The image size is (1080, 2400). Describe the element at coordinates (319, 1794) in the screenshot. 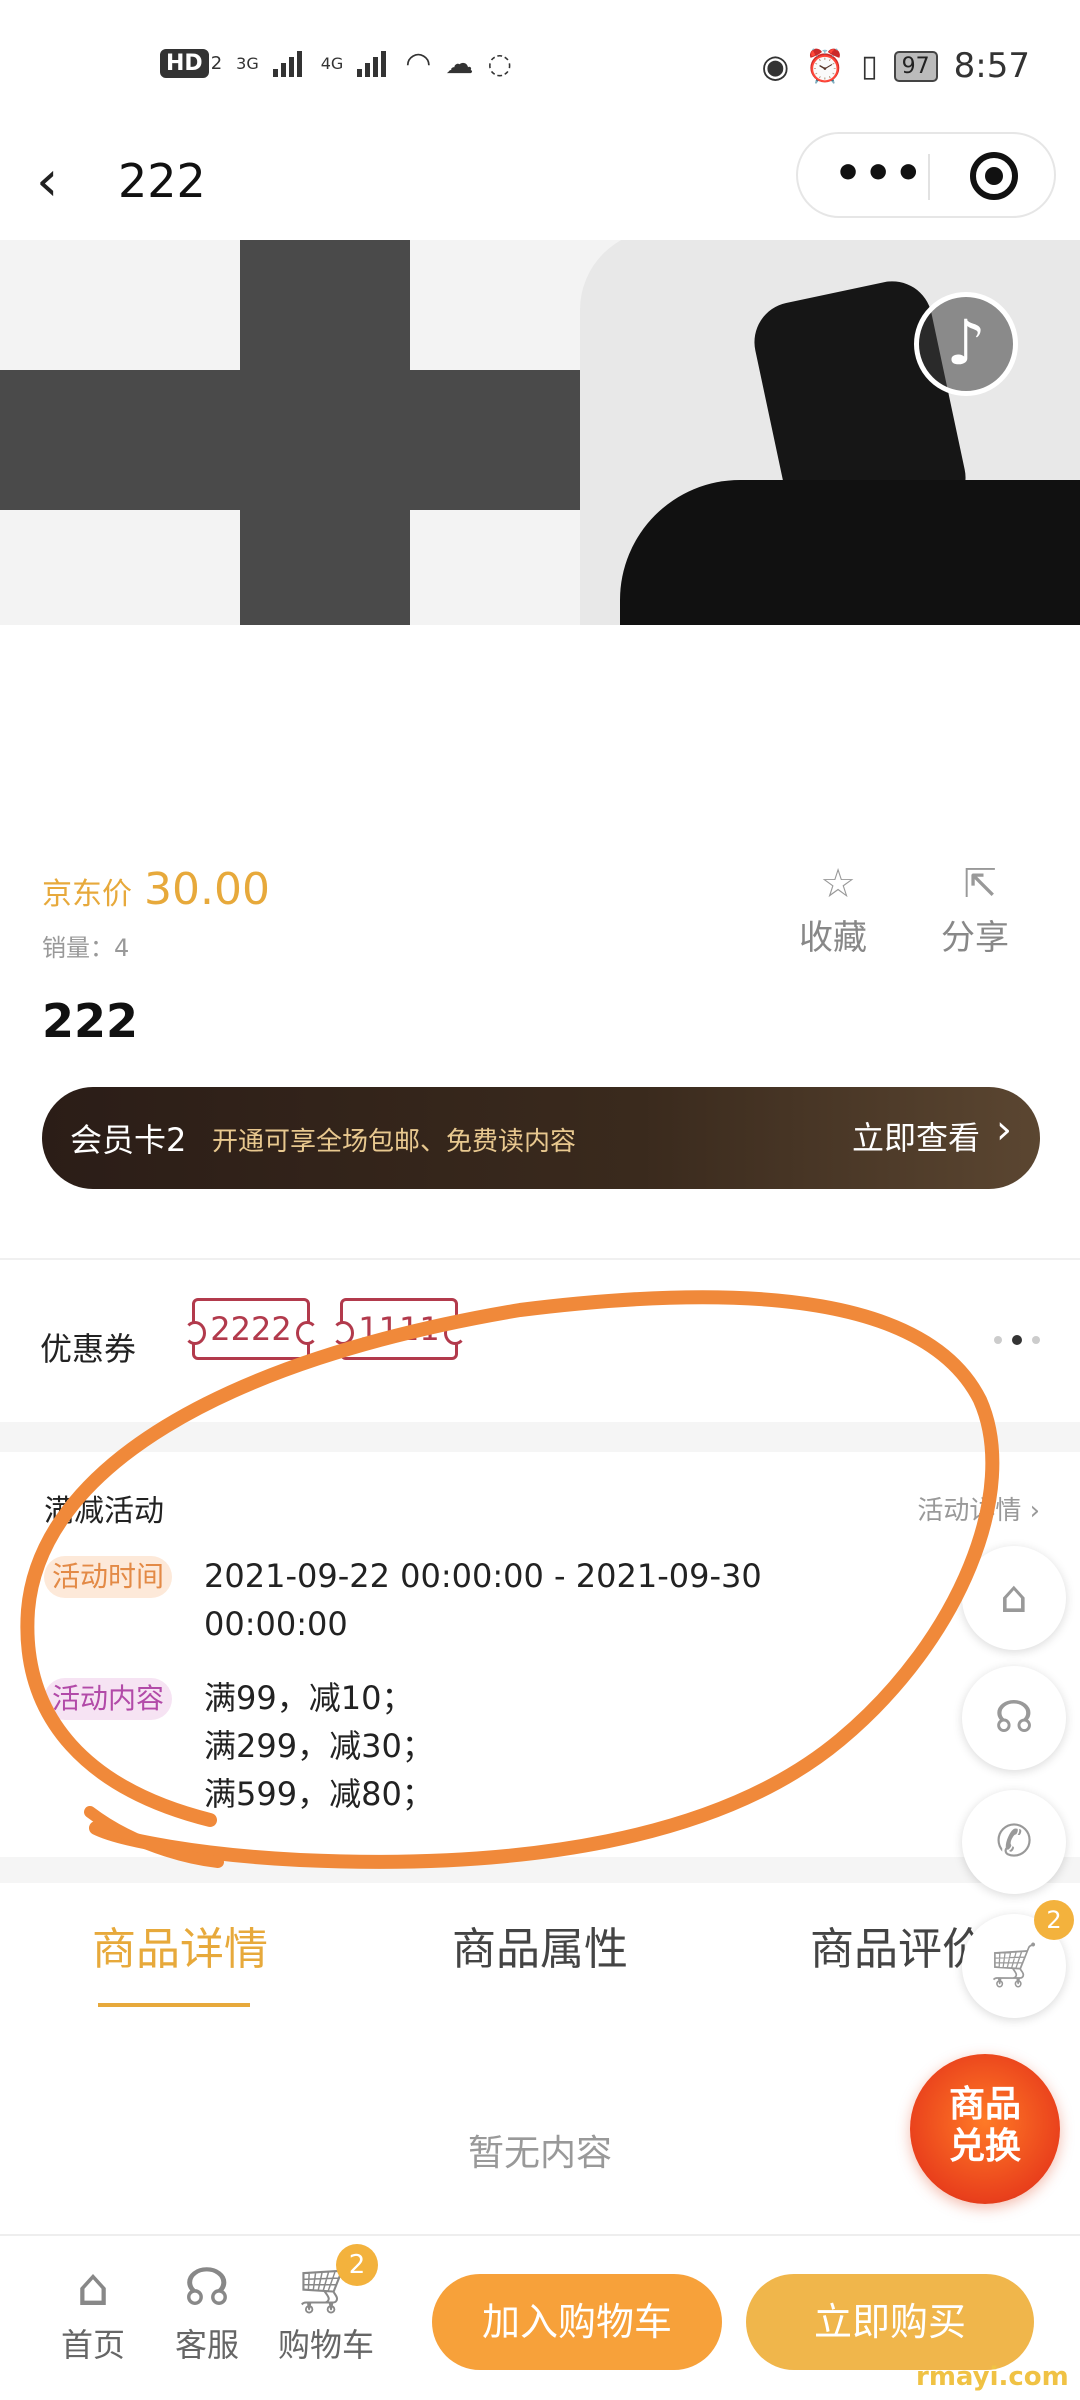

I see `activity-content-line: 满599，减80；` at that location.